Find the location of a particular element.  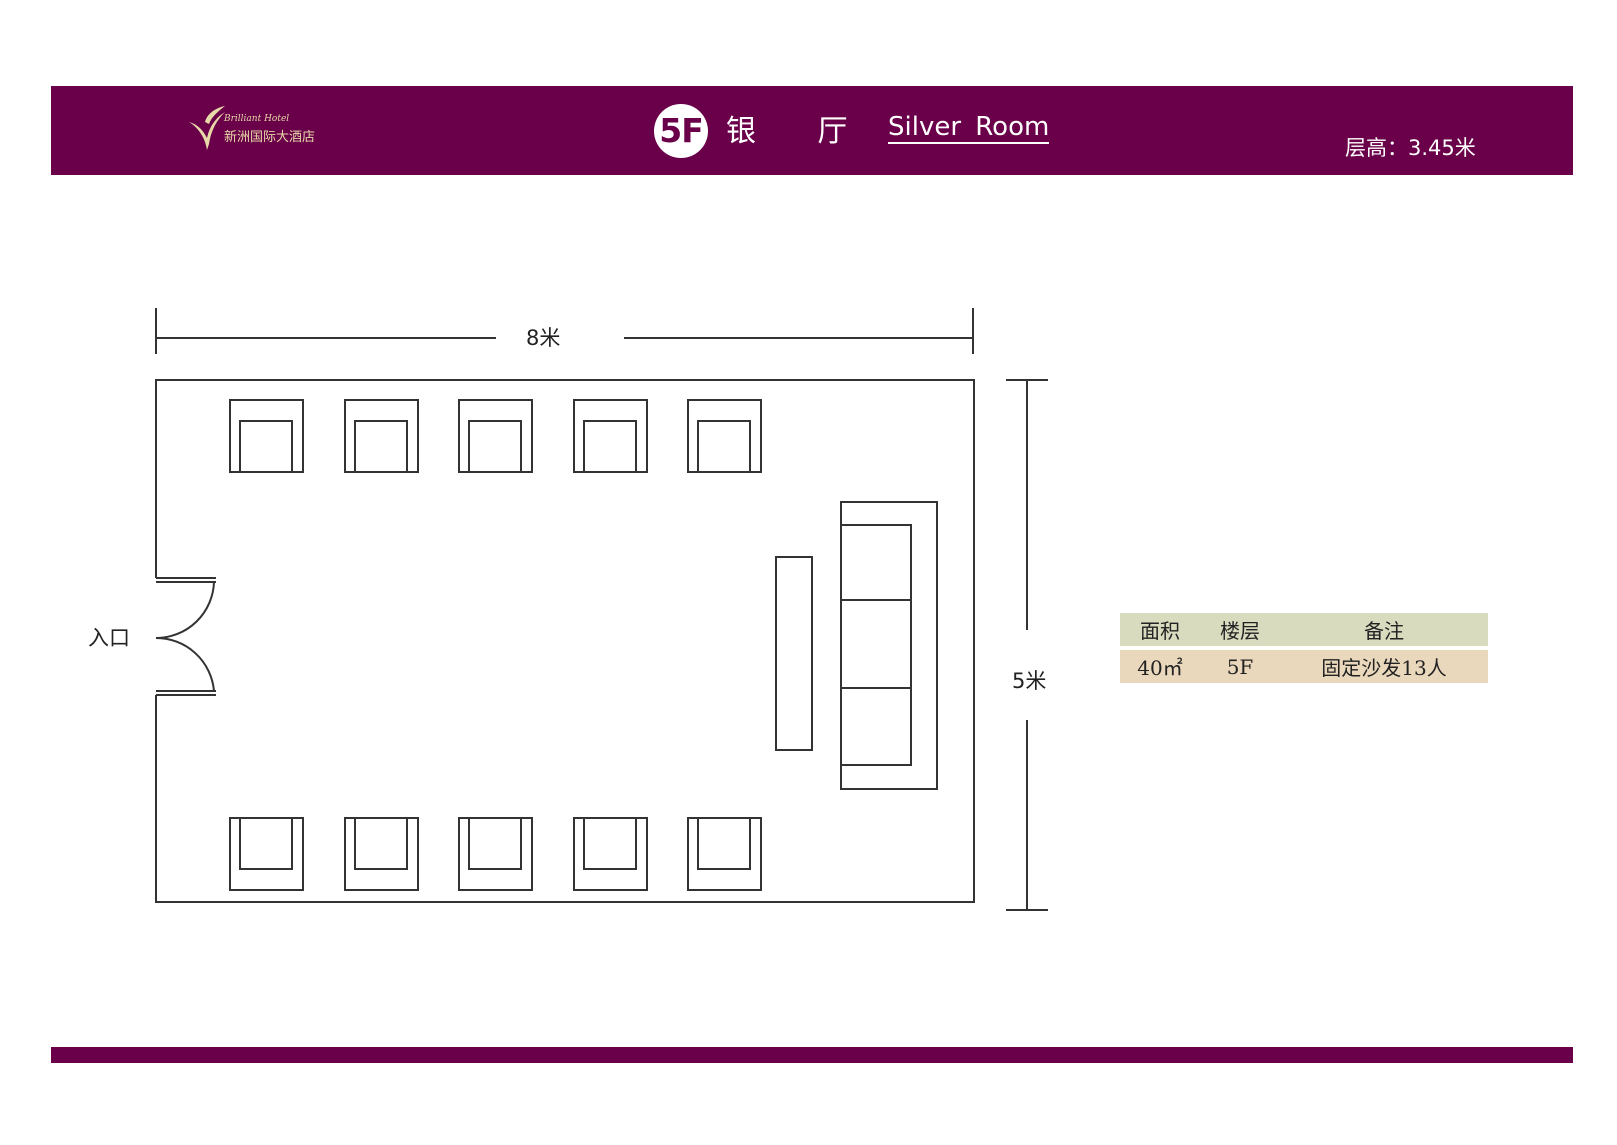

chair-row-bottom is located at coordinates (495, 854).